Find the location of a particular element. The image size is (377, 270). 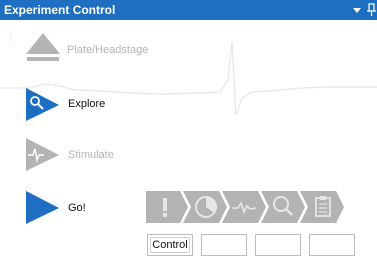

slot-label: Control is located at coordinates (170, 245).